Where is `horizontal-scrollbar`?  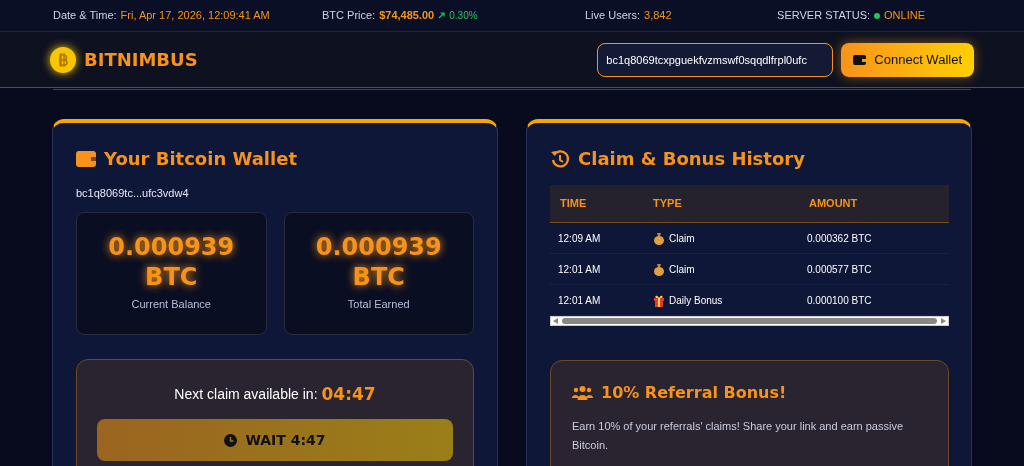
horizontal-scrollbar is located at coordinates (749, 321).